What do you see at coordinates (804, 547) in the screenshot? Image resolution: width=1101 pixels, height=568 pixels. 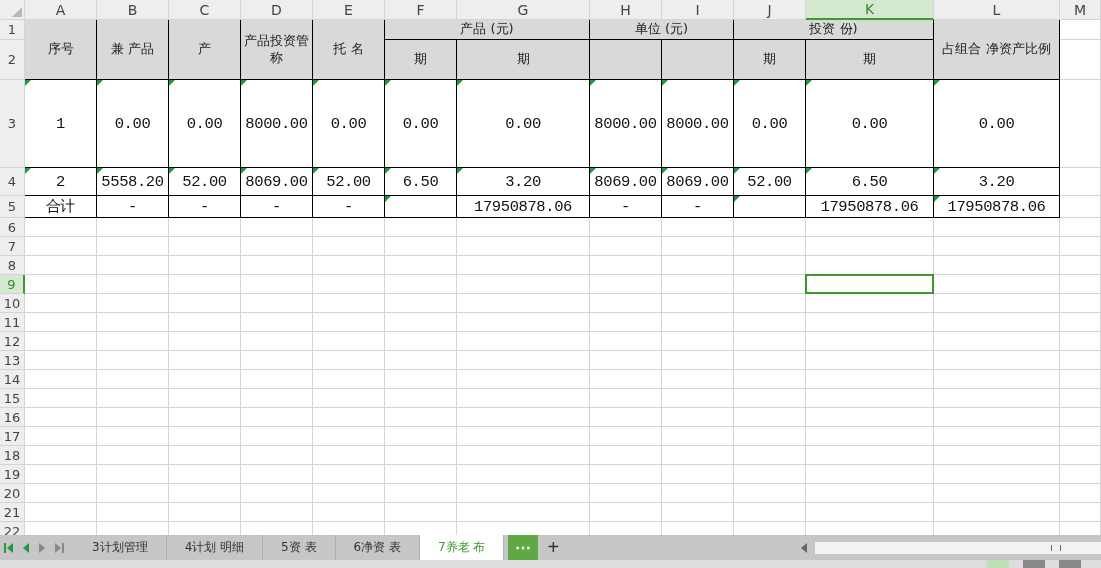 I see `scroll-left-icon` at bounding box center [804, 547].